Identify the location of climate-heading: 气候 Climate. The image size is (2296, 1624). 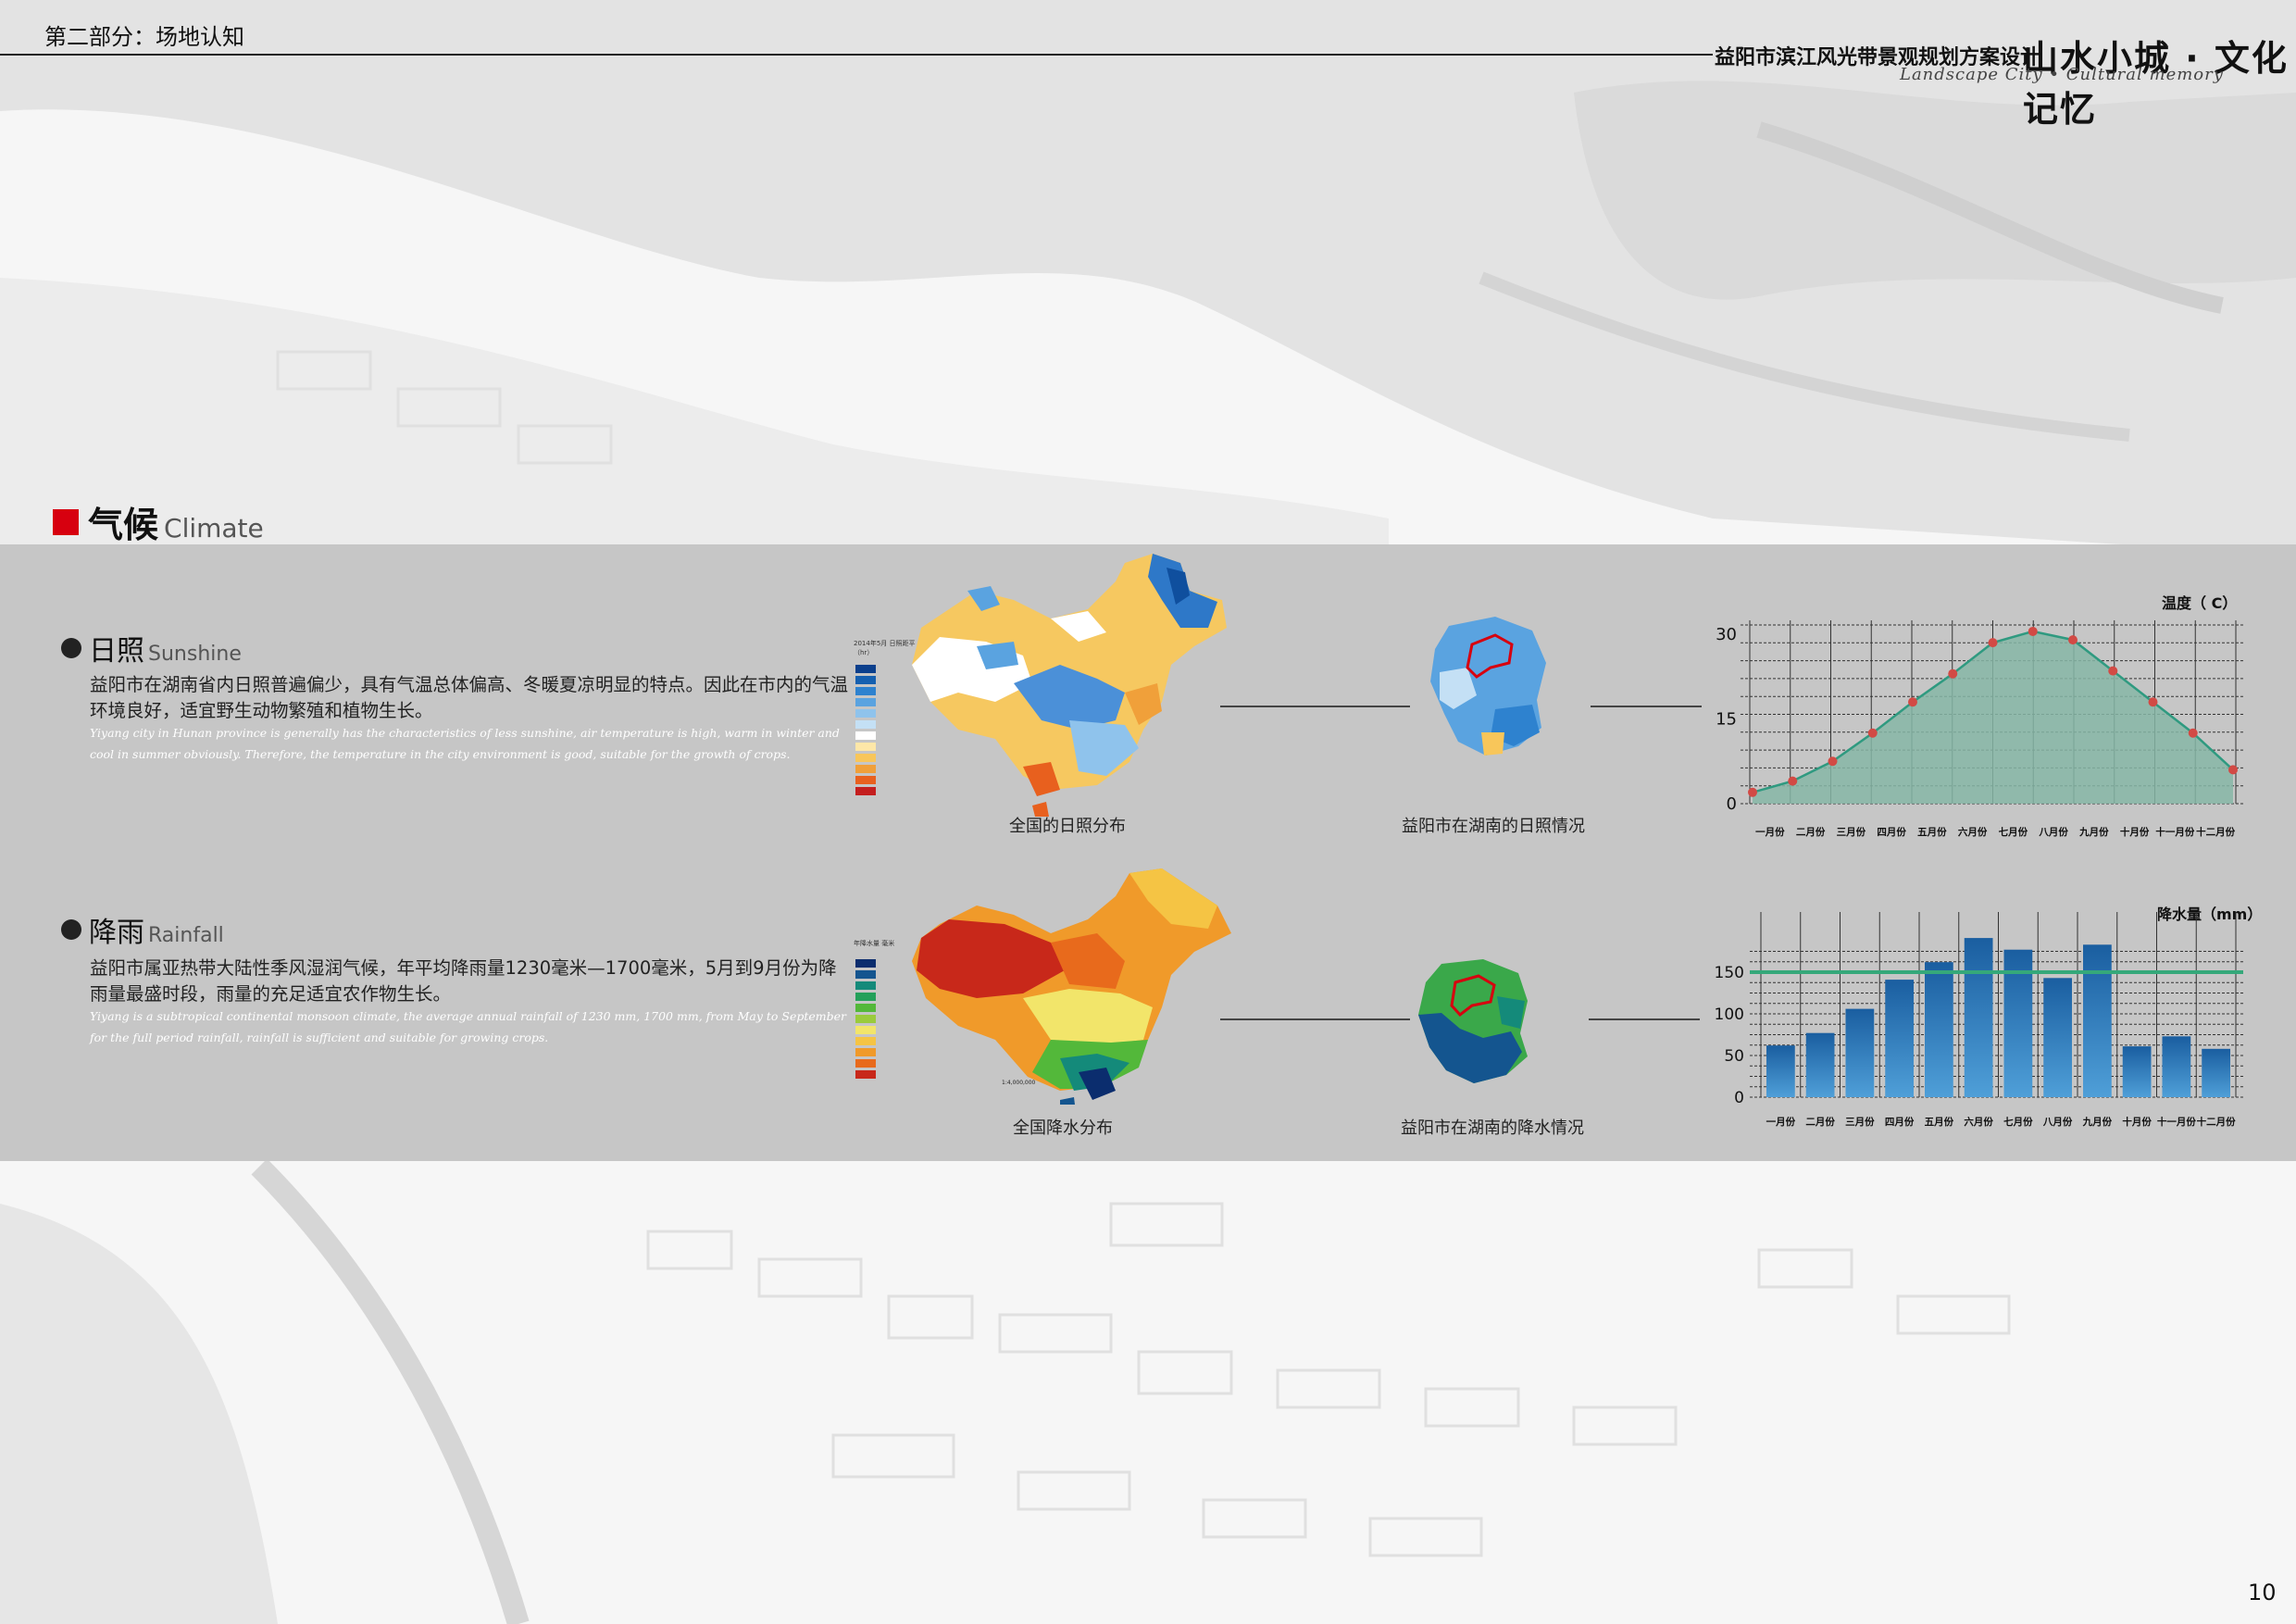
(158, 521).